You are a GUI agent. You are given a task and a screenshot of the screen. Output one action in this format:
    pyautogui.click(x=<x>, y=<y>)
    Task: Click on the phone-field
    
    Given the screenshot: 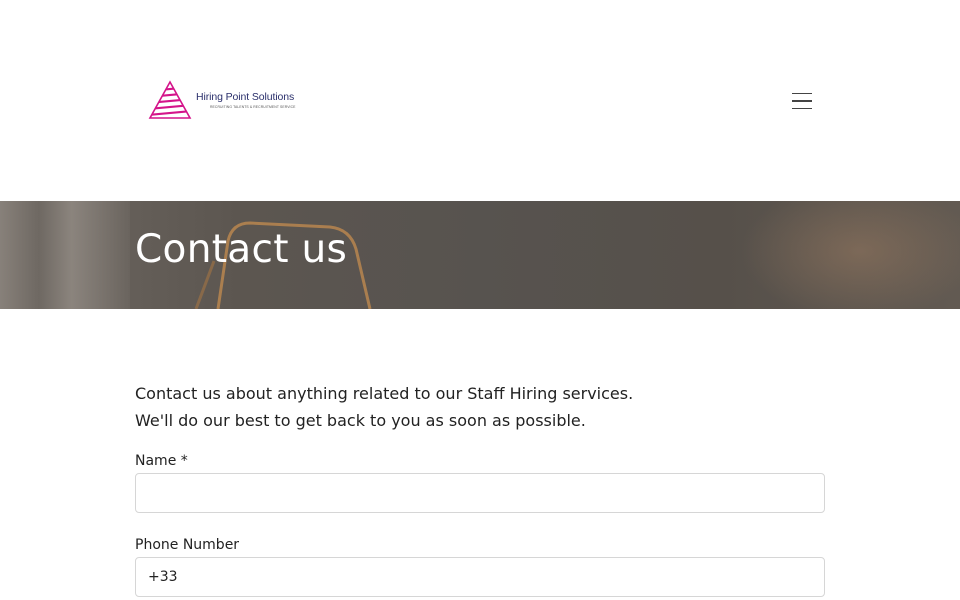 What is the action you would take?
    pyautogui.click(x=480, y=577)
    